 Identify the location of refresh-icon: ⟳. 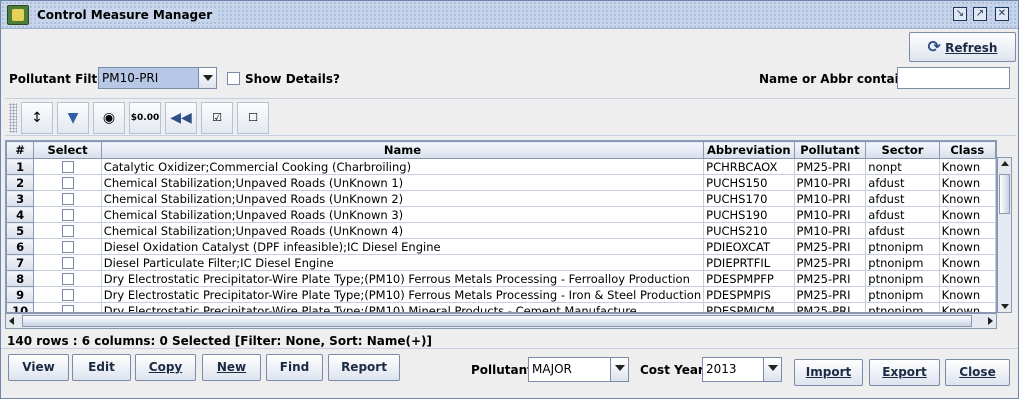
(934, 46).